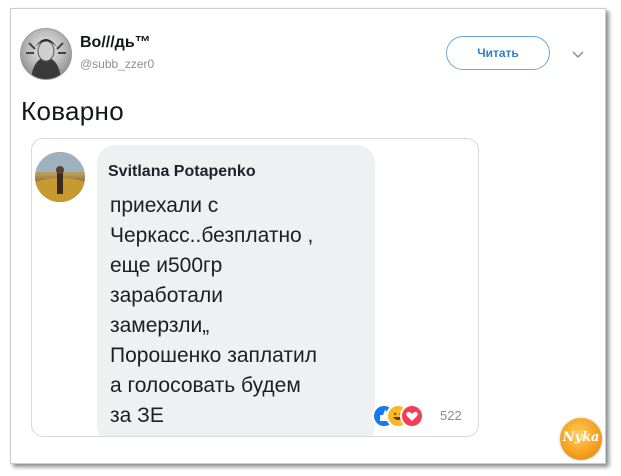  Describe the element at coordinates (578, 55) in the screenshot. I see `chevron-down-icon` at that location.